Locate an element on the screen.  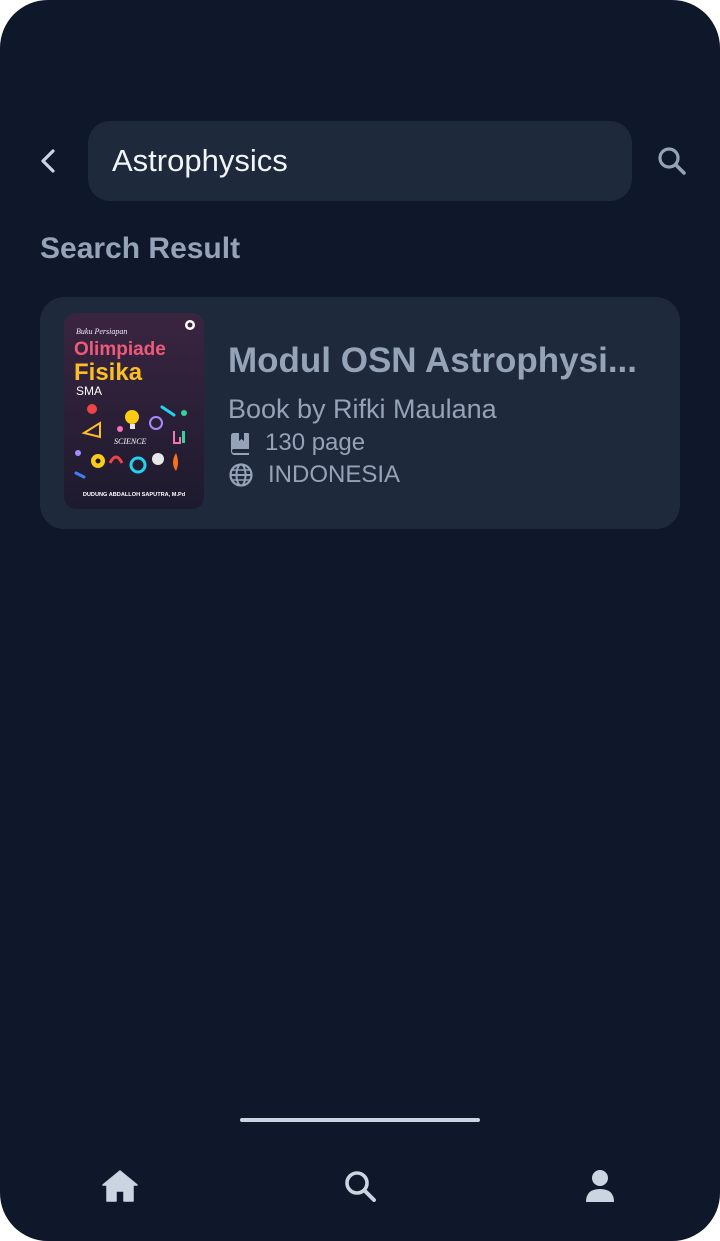
cover-title-line1: Olimpiade is located at coordinates (120, 349).